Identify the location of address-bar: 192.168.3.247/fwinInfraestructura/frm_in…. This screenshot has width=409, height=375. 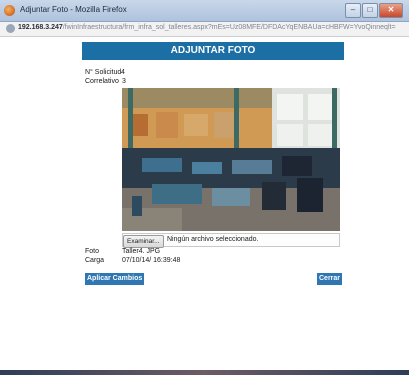
(204, 29).